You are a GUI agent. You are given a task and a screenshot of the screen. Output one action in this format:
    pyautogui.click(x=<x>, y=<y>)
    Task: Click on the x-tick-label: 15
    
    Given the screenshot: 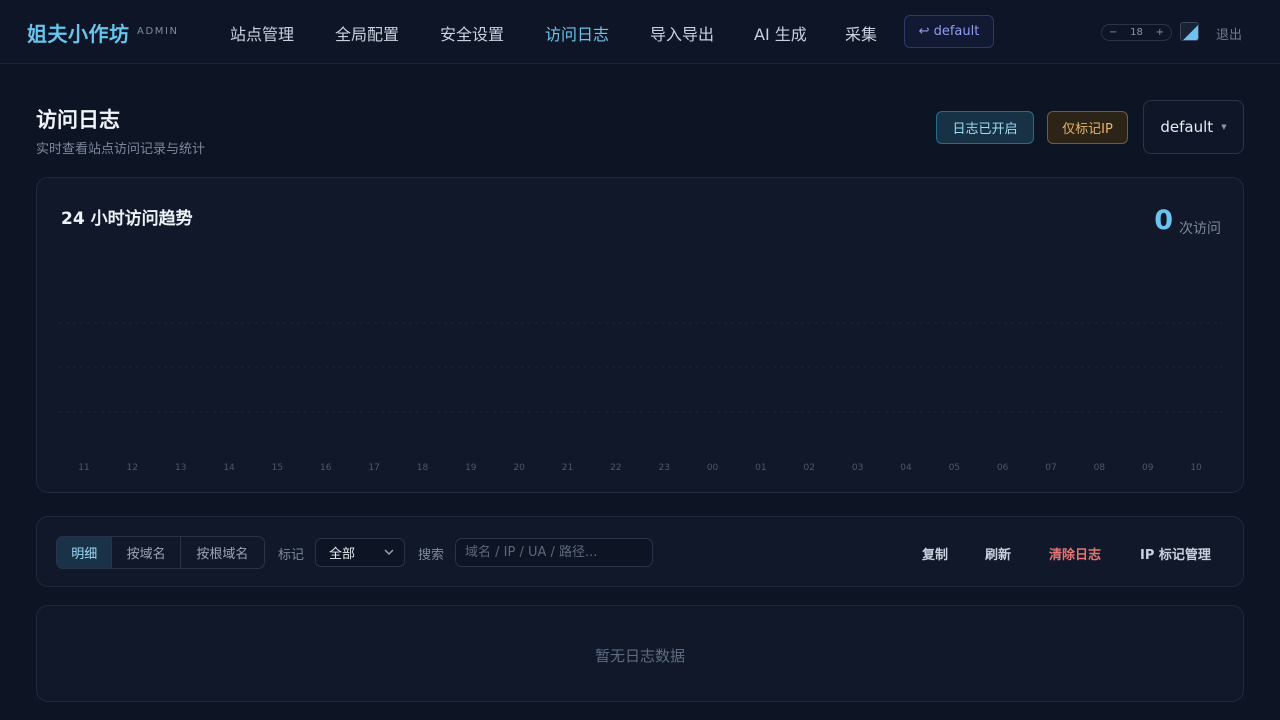 What is the action you would take?
    pyautogui.click(x=277, y=468)
    